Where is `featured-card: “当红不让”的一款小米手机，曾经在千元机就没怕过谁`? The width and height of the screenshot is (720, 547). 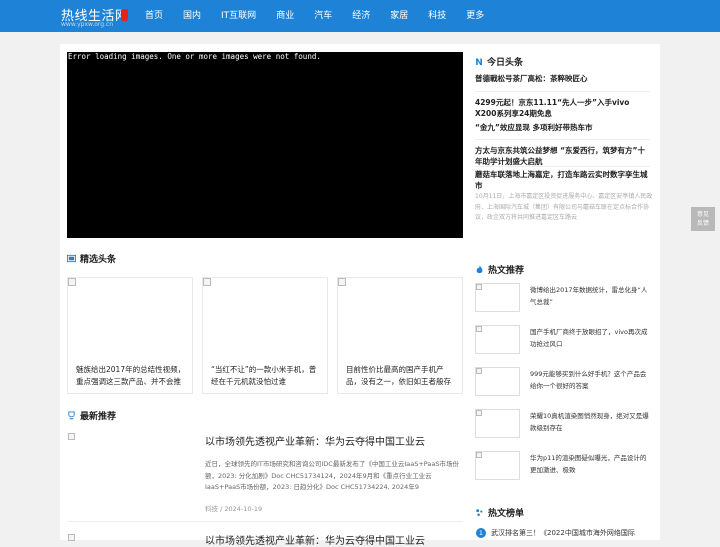
featured-card: “当红不让”的一款小米手机，曾经在千元机就没怕过谁 is located at coordinates (265, 335).